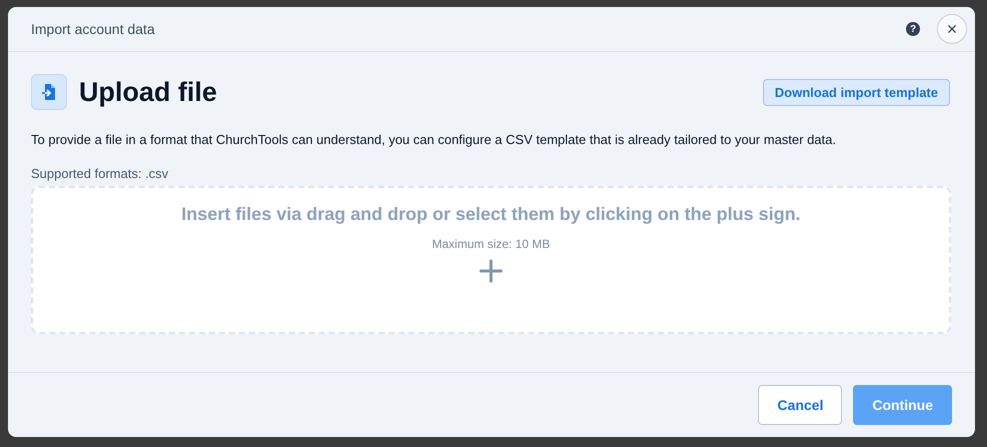  I want to click on help-icon: ?, so click(913, 29).